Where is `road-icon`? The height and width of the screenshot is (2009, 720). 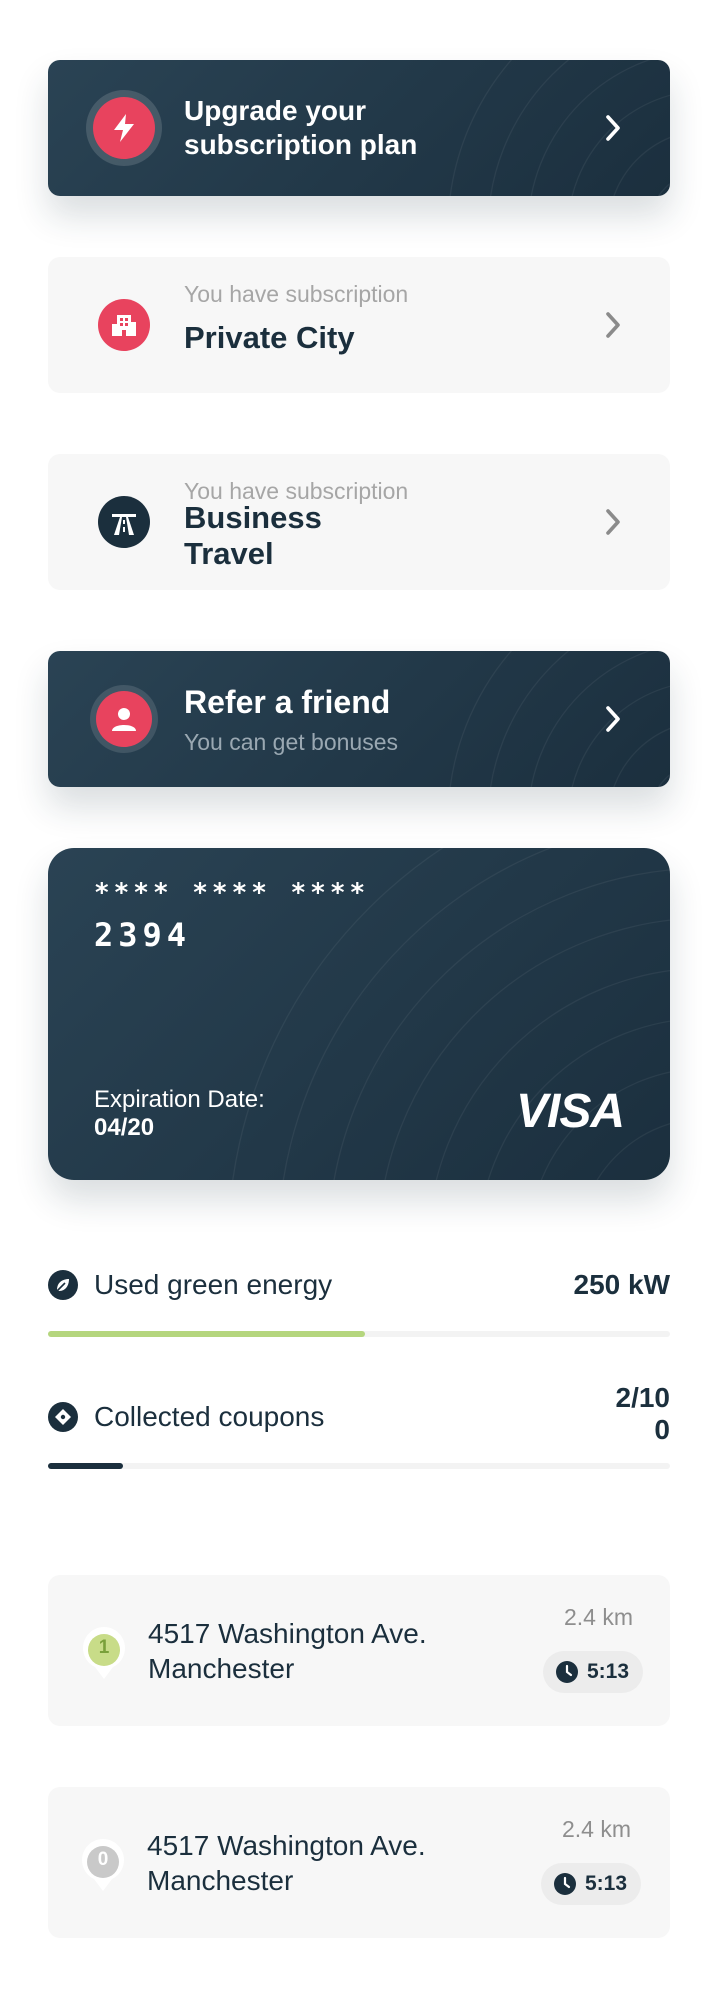
road-icon is located at coordinates (124, 524).